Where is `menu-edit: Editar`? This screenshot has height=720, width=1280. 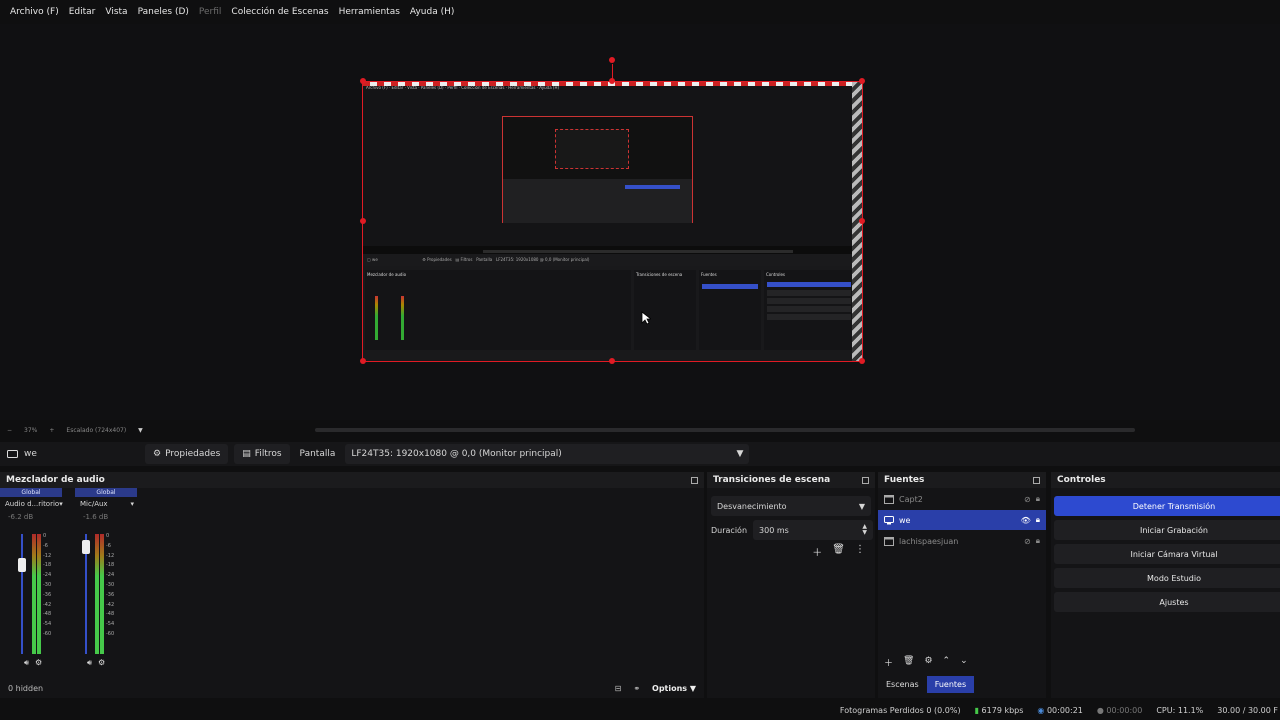
menu-edit: Editar is located at coordinates (82, 12).